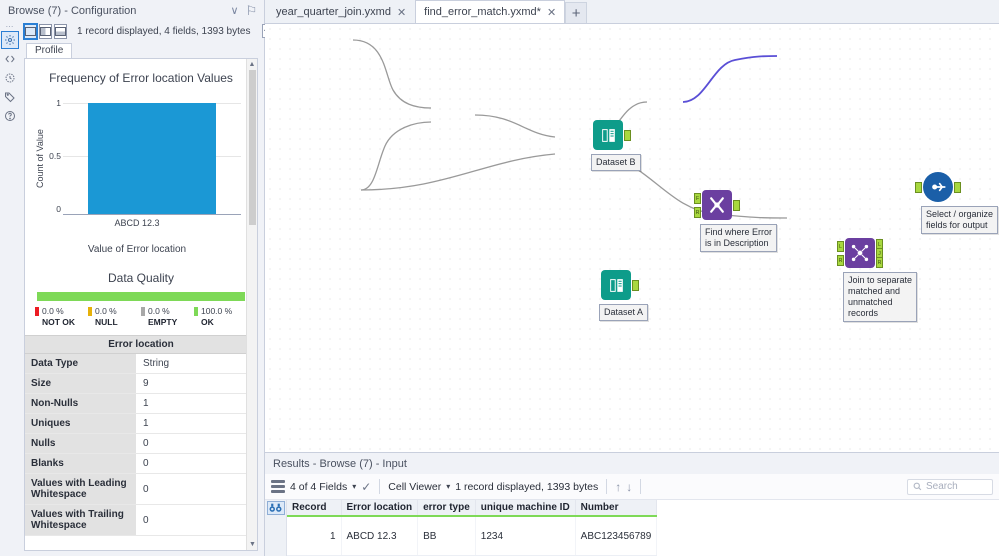 This screenshot has height=556, width=999. Describe the element at coordinates (252, 147) in the screenshot. I see `scroll-thumb` at that location.